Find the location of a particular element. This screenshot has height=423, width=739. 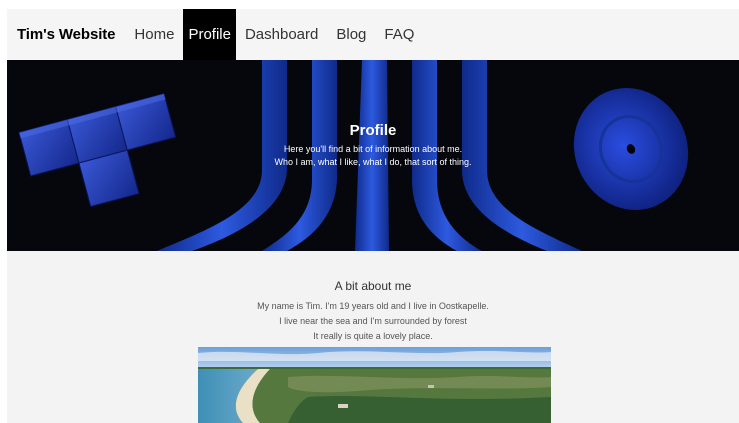

landscape-photo is located at coordinates (374, 385).